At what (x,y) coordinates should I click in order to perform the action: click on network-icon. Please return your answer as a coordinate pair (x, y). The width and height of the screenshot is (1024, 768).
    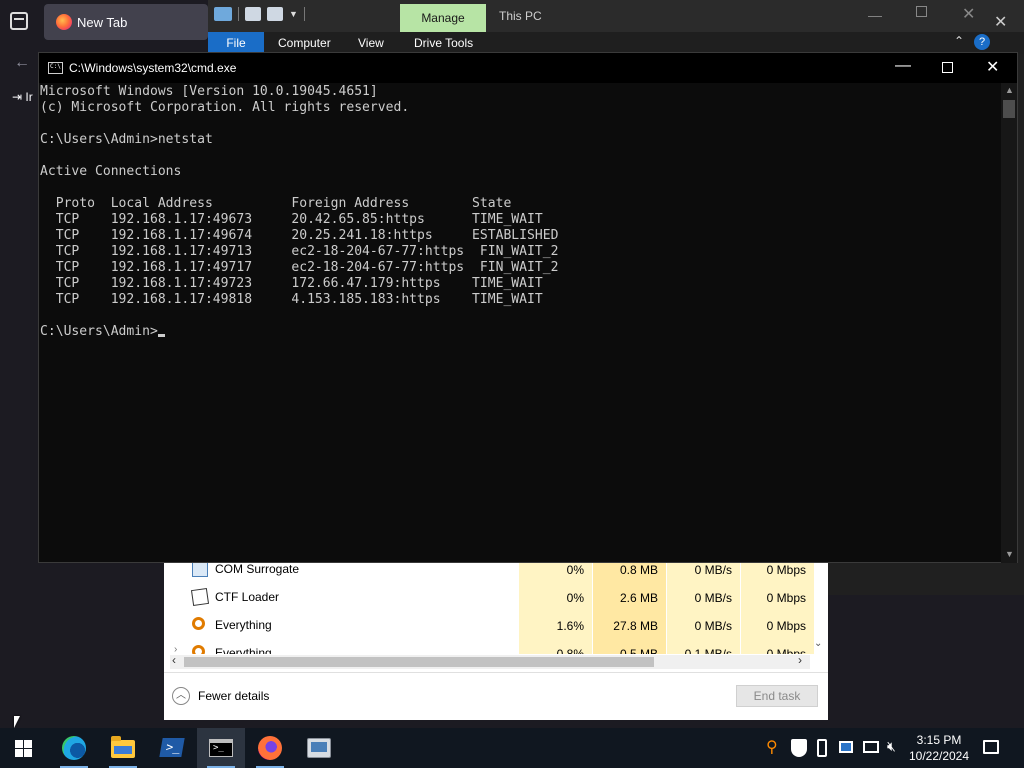
    Looking at the image, I should click on (871, 747).